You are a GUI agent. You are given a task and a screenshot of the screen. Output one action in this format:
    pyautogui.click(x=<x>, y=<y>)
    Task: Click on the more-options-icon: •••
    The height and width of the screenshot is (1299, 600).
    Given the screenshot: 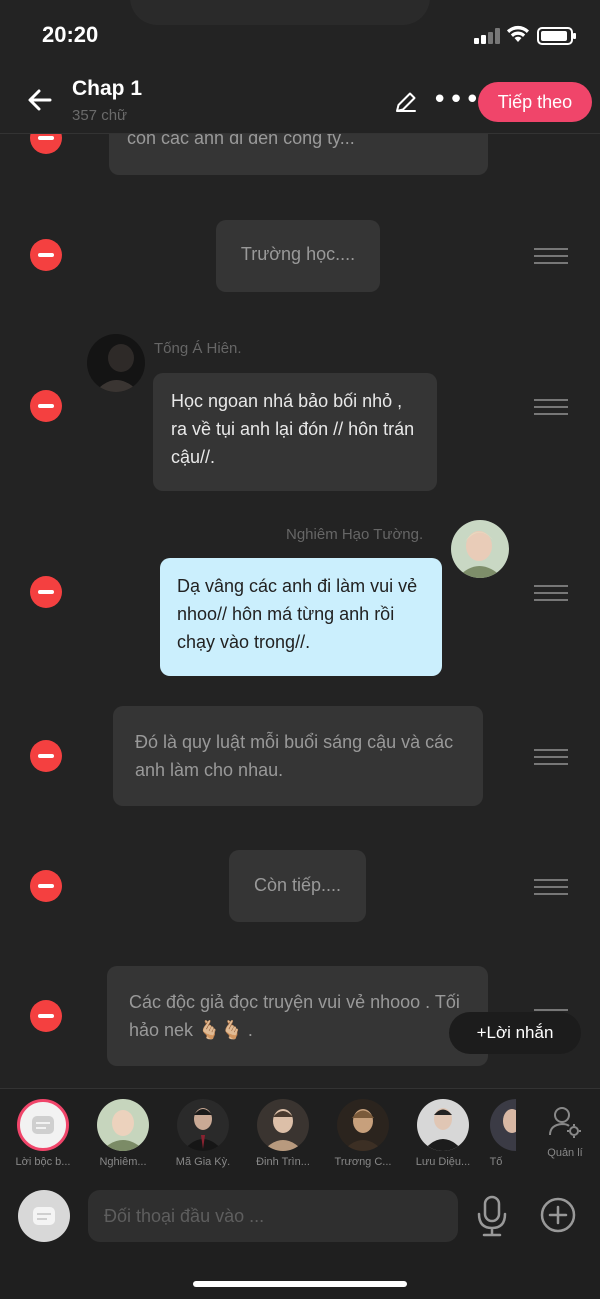 What is the action you would take?
    pyautogui.click(x=456, y=100)
    